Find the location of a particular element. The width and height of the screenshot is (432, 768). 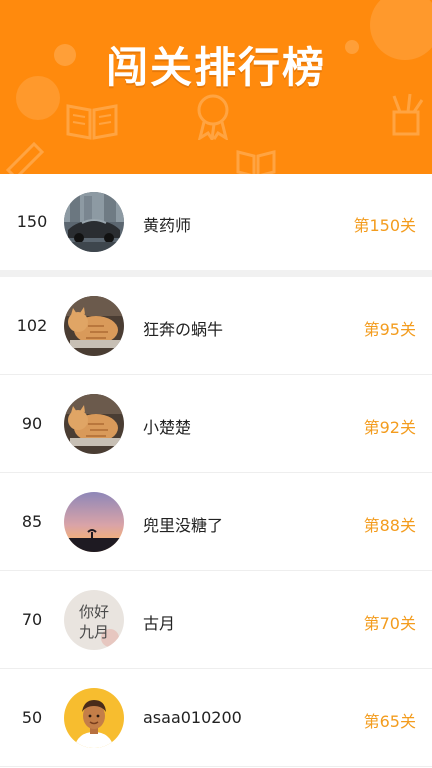

page-title: 闯关排行榜 is located at coordinates (215, 67).